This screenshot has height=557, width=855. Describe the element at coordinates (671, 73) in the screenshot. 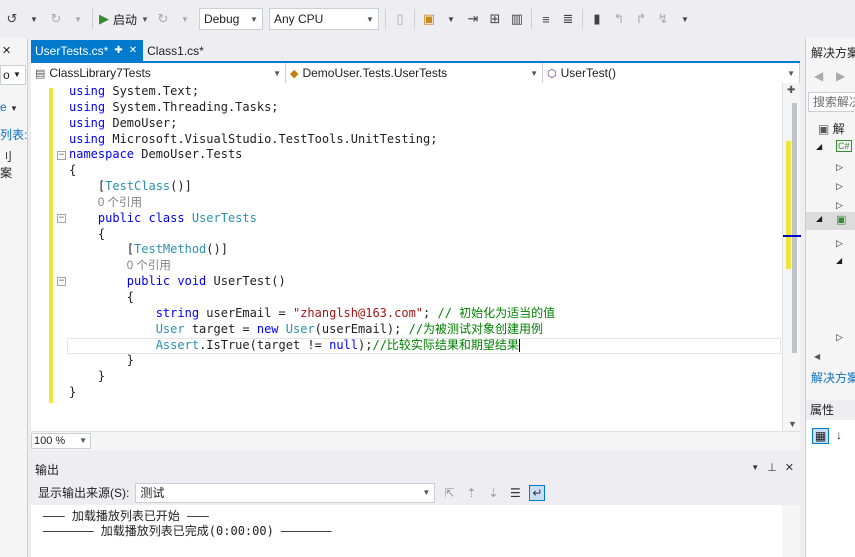

I see `member-dropdown: ⬡ UserTest() ▼` at that location.